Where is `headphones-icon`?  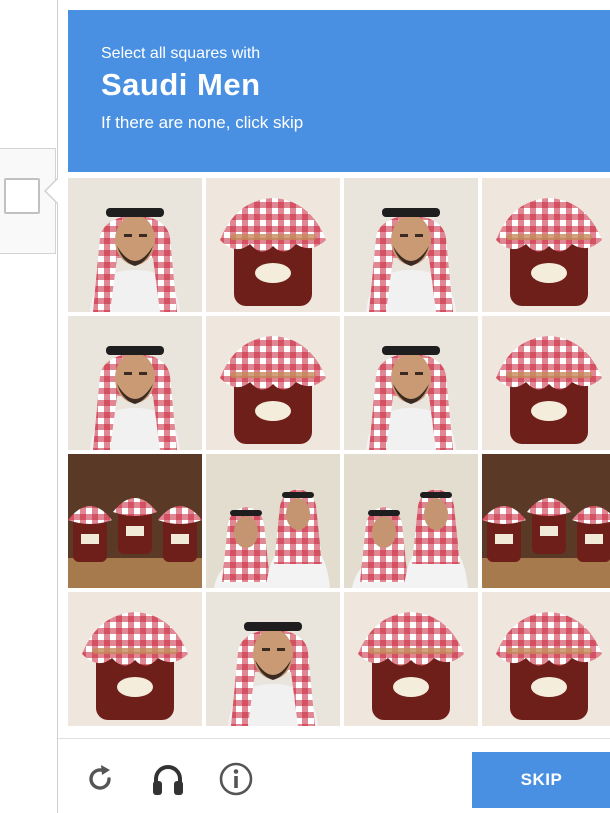
headphones-icon is located at coordinates (168, 779).